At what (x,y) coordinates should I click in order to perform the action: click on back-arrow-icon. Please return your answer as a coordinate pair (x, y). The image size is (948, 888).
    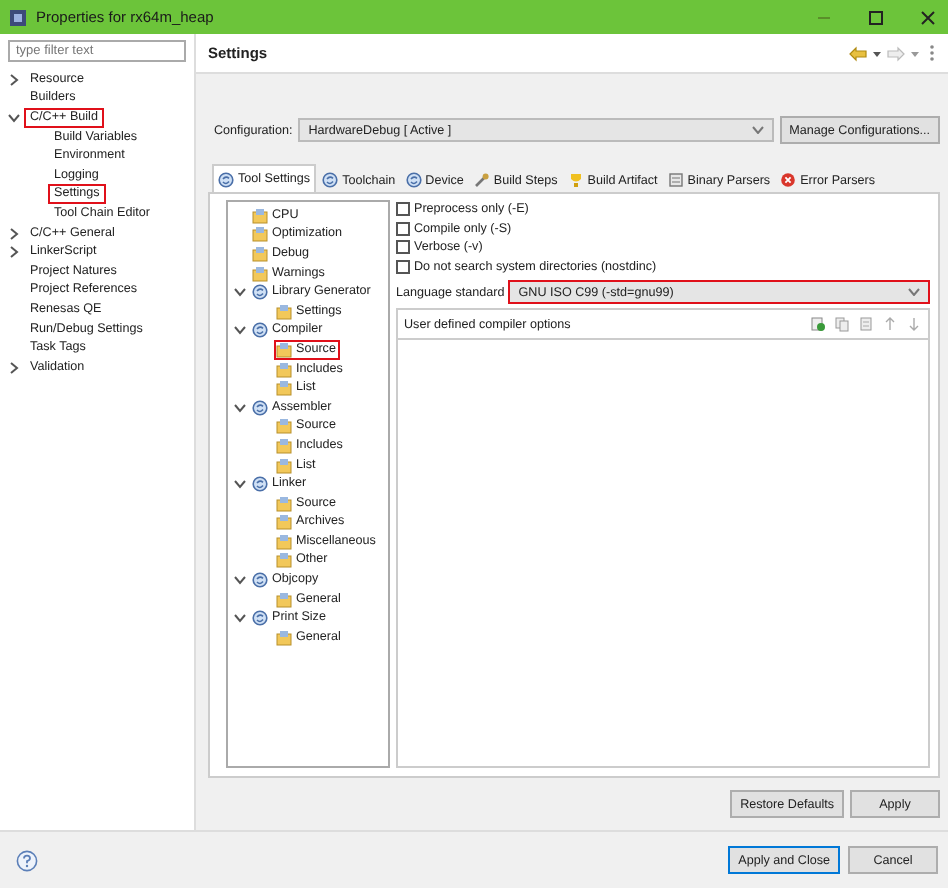
    Looking at the image, I should click on (858, 53).